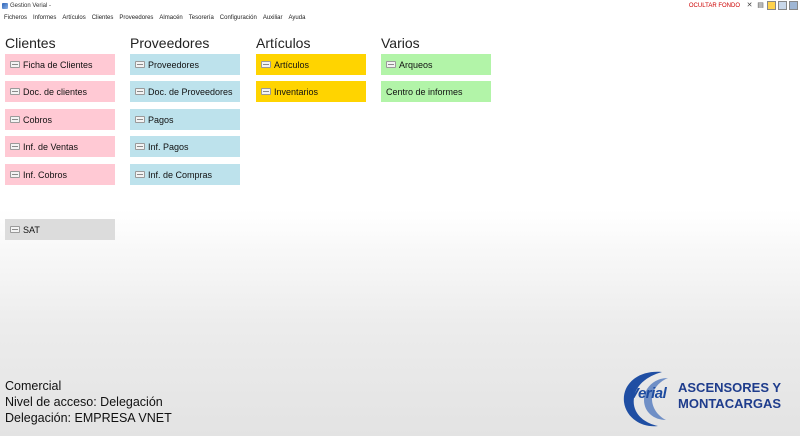 The width and height of the screenshot is (800, 436). I want to click on tile-doc-de-clientes: Doc. de clientes, so click(60, 91).